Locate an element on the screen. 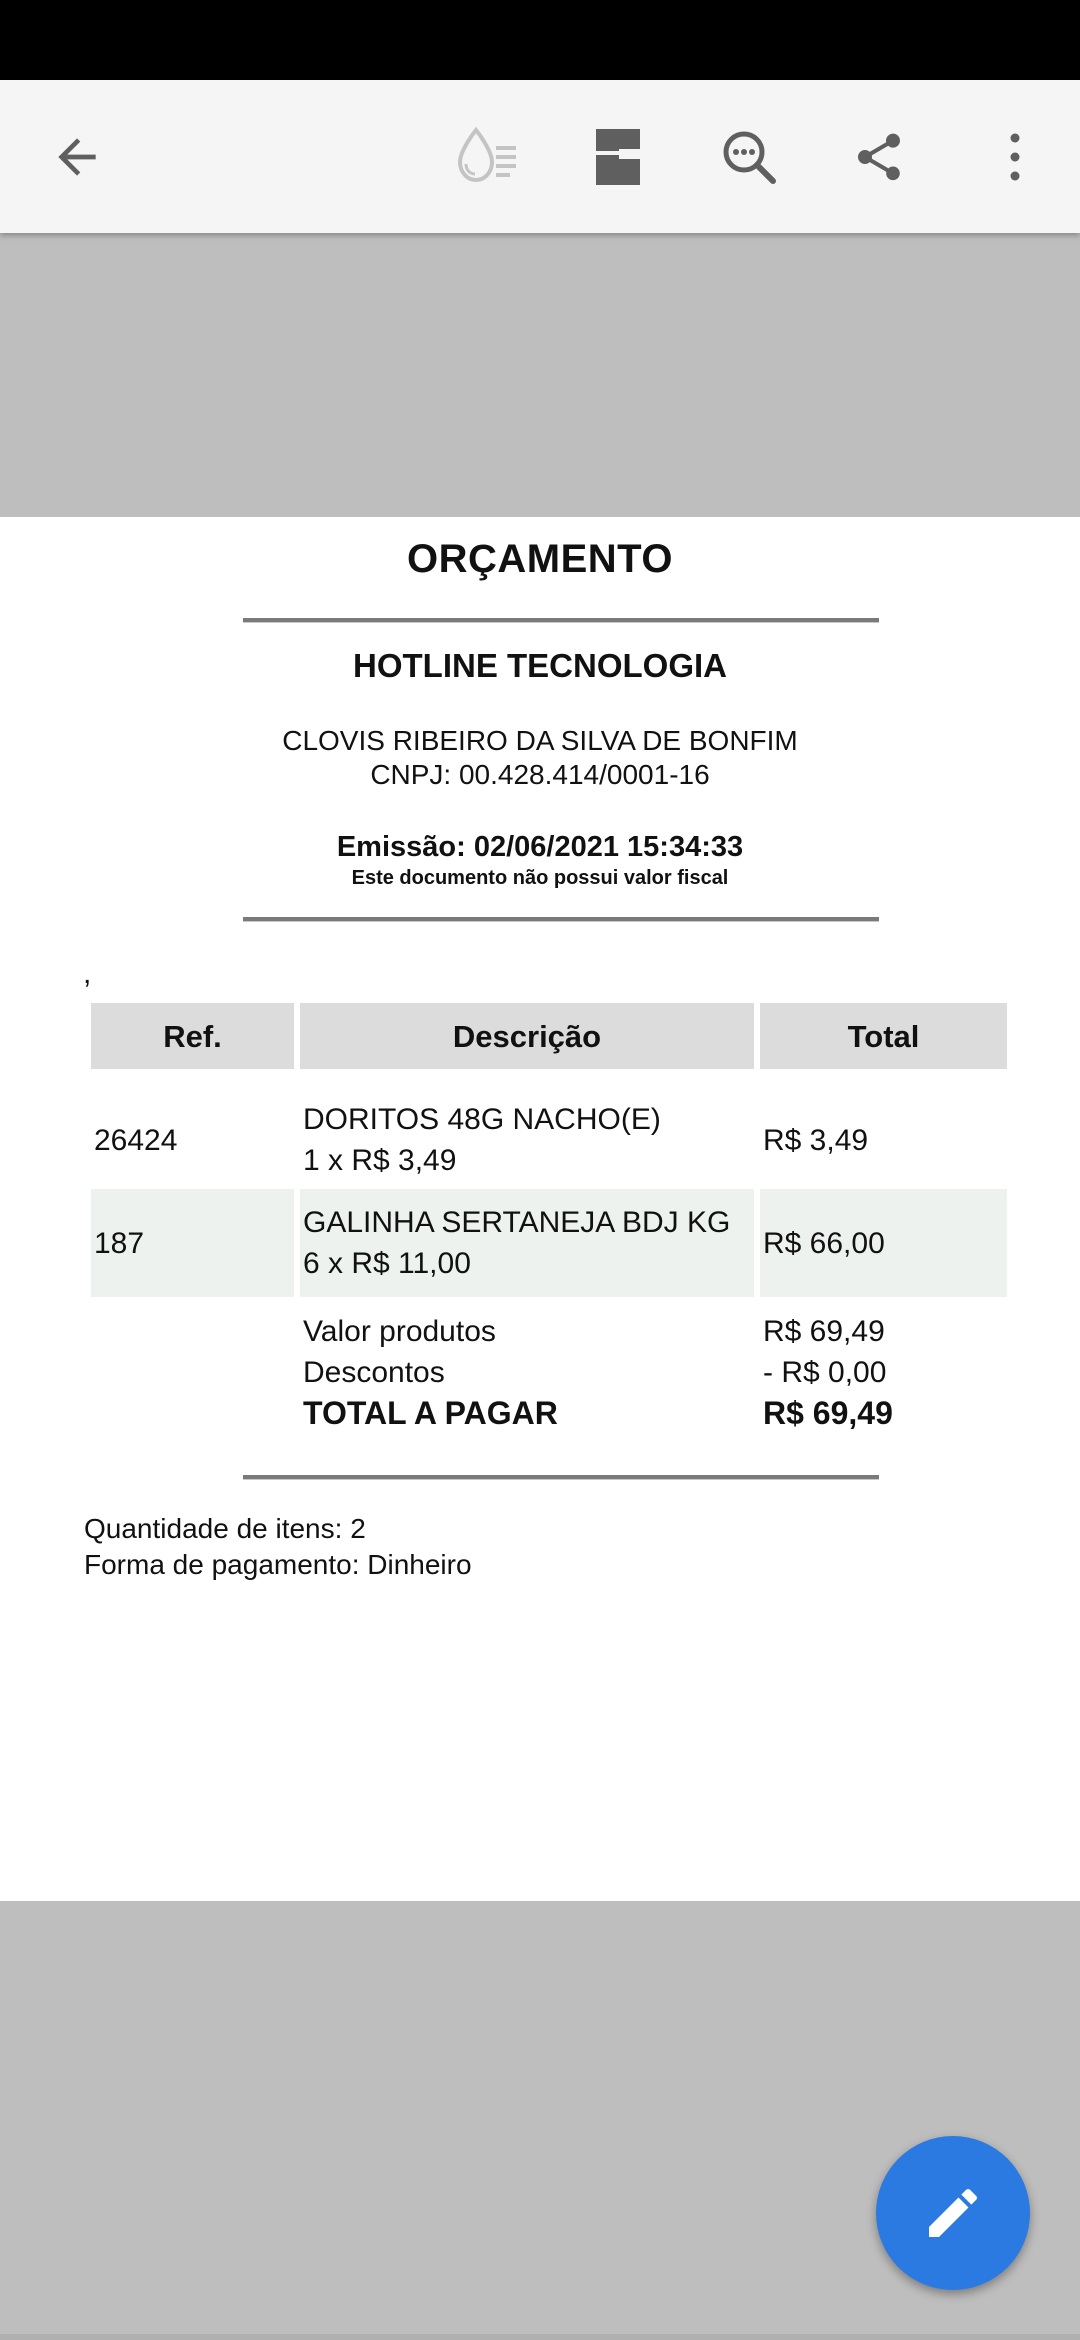 The image size is (1080, 2340). column-header-description: Descrição is located at coordinates (527, 1036).